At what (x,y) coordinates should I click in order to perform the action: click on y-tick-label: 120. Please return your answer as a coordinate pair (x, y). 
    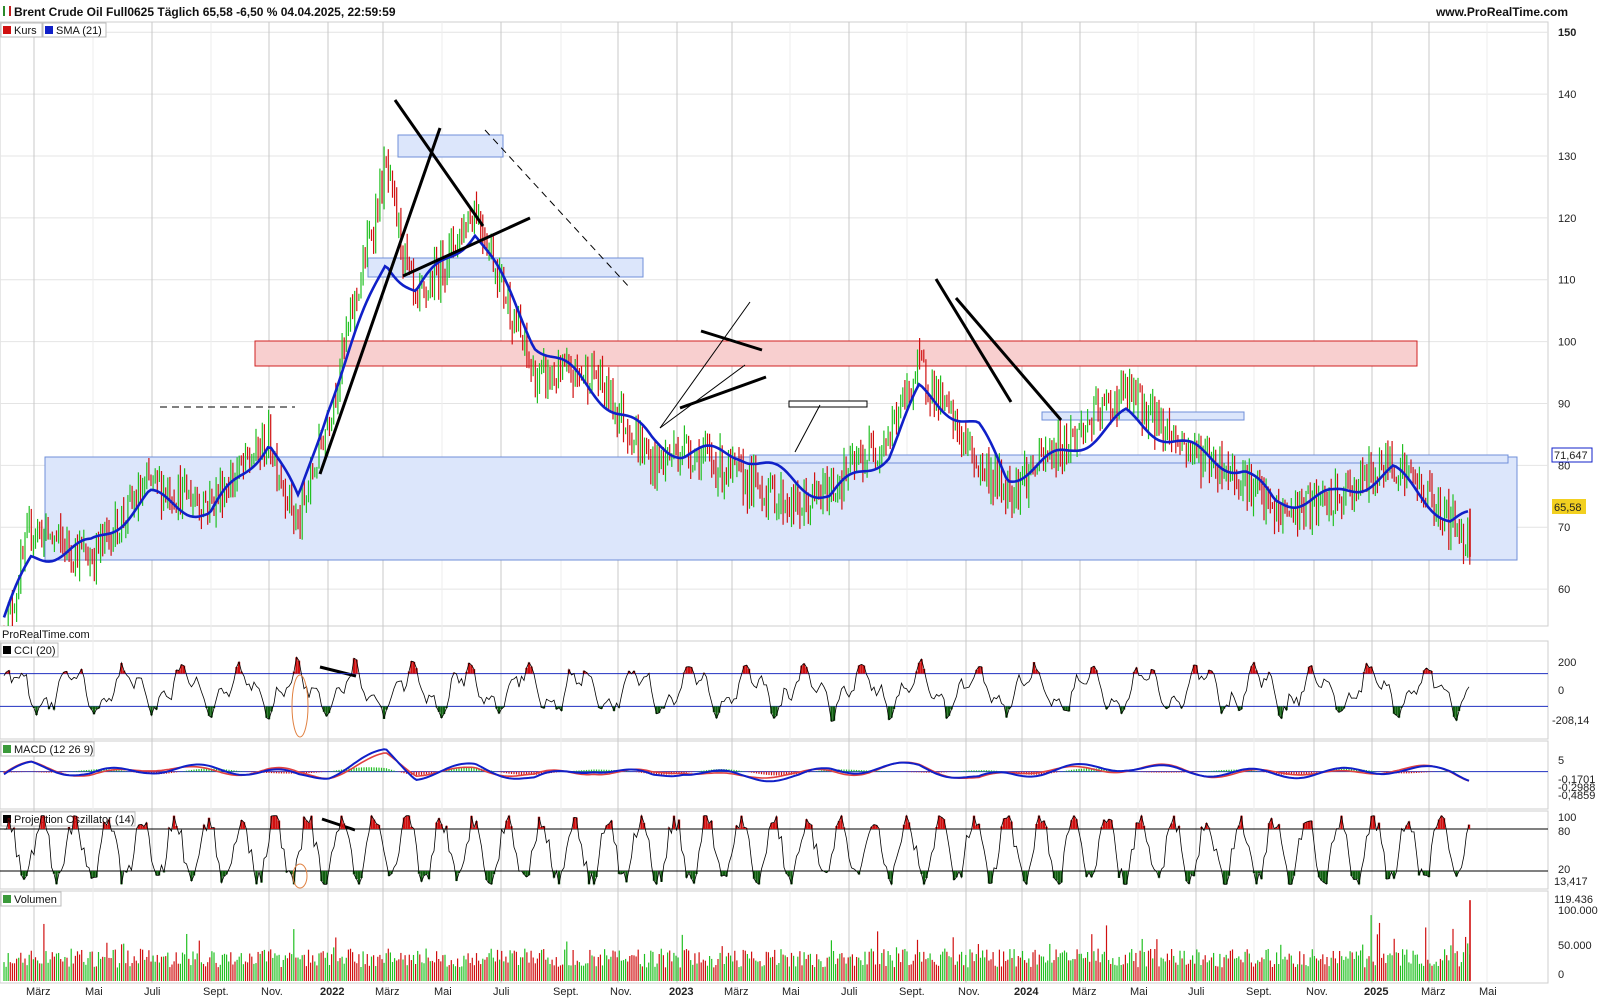
    Looking at the image, I should click on (1567, 219).